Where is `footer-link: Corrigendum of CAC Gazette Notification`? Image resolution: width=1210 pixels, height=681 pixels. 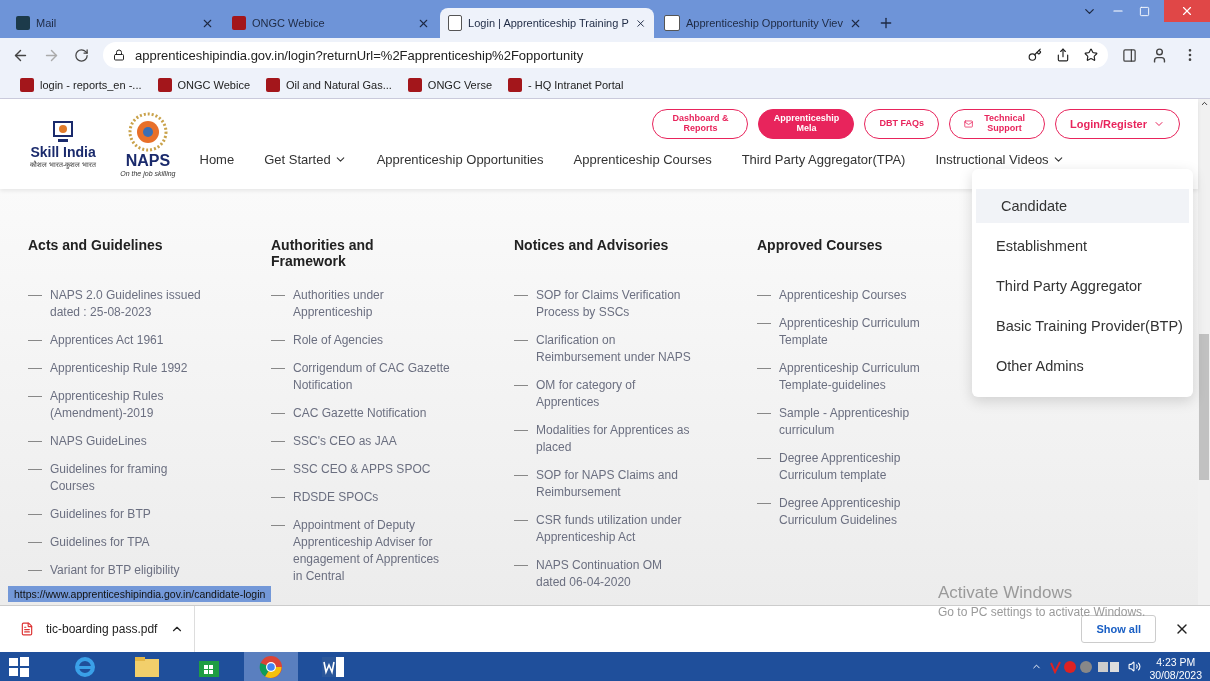 footer-link: Corrigendum of CAC Gazette Notification is located at coordinates (361, 377).